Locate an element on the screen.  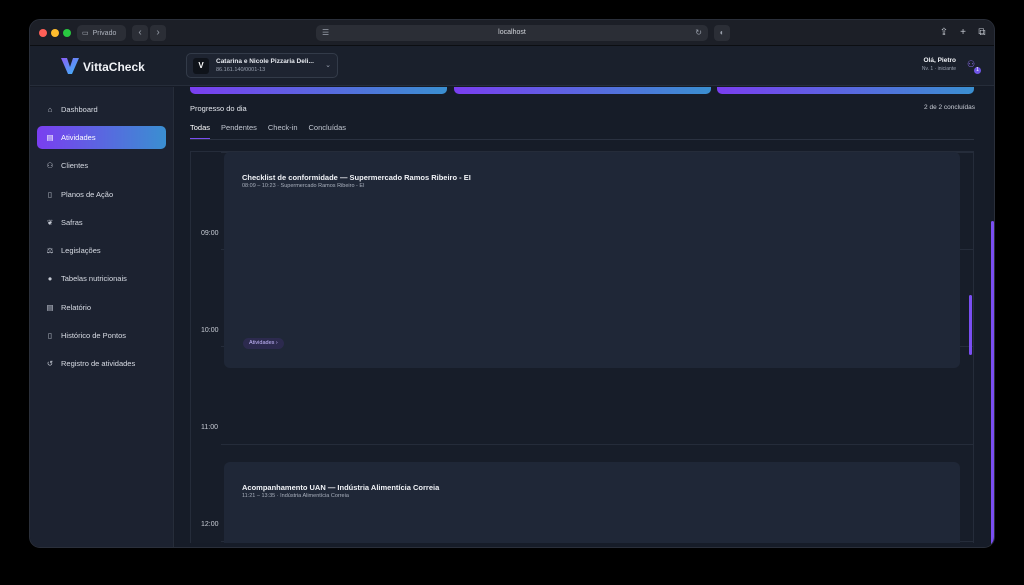
sidebar-item-legislacoes: ⚖ Legislações is located at coordinates (101, 250).